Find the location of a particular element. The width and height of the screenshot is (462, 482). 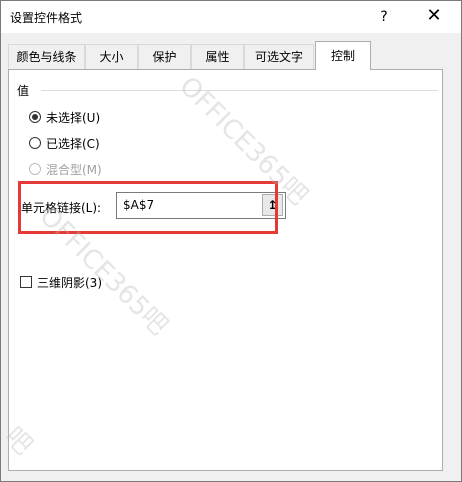

tab-properties: 属性 is located at coordinates (217, 56).